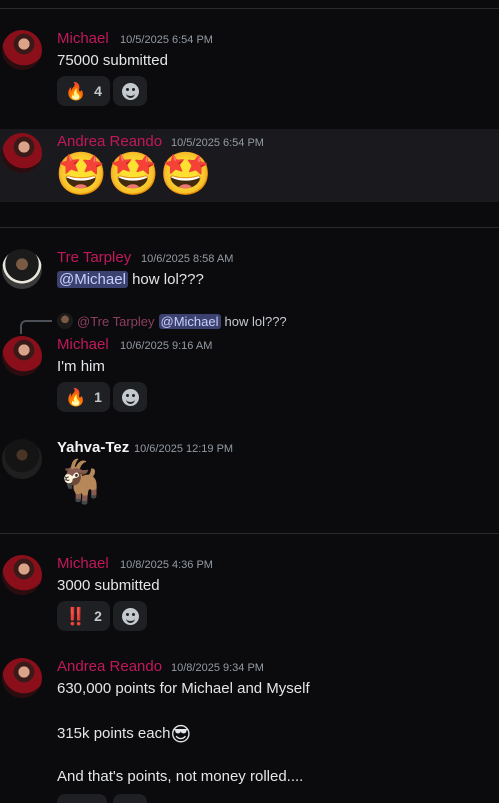 This screenshot has width=499, height=803. Describe the element at coordinates (187, 259) in the screenshot. I see `timestamp: 10/6/2025 8:58 AM` at that location.